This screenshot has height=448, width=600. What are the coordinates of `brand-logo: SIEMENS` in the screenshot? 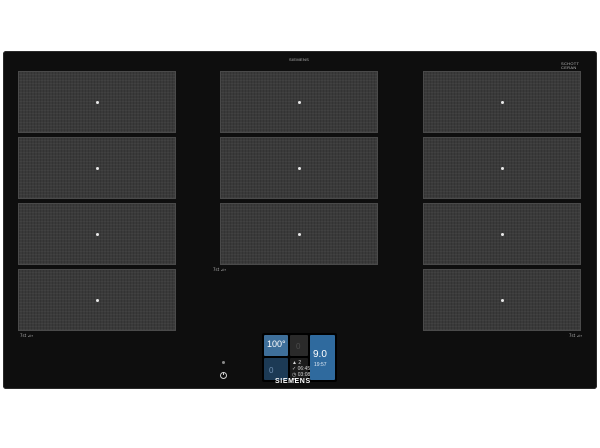 It's located at (293, 381).